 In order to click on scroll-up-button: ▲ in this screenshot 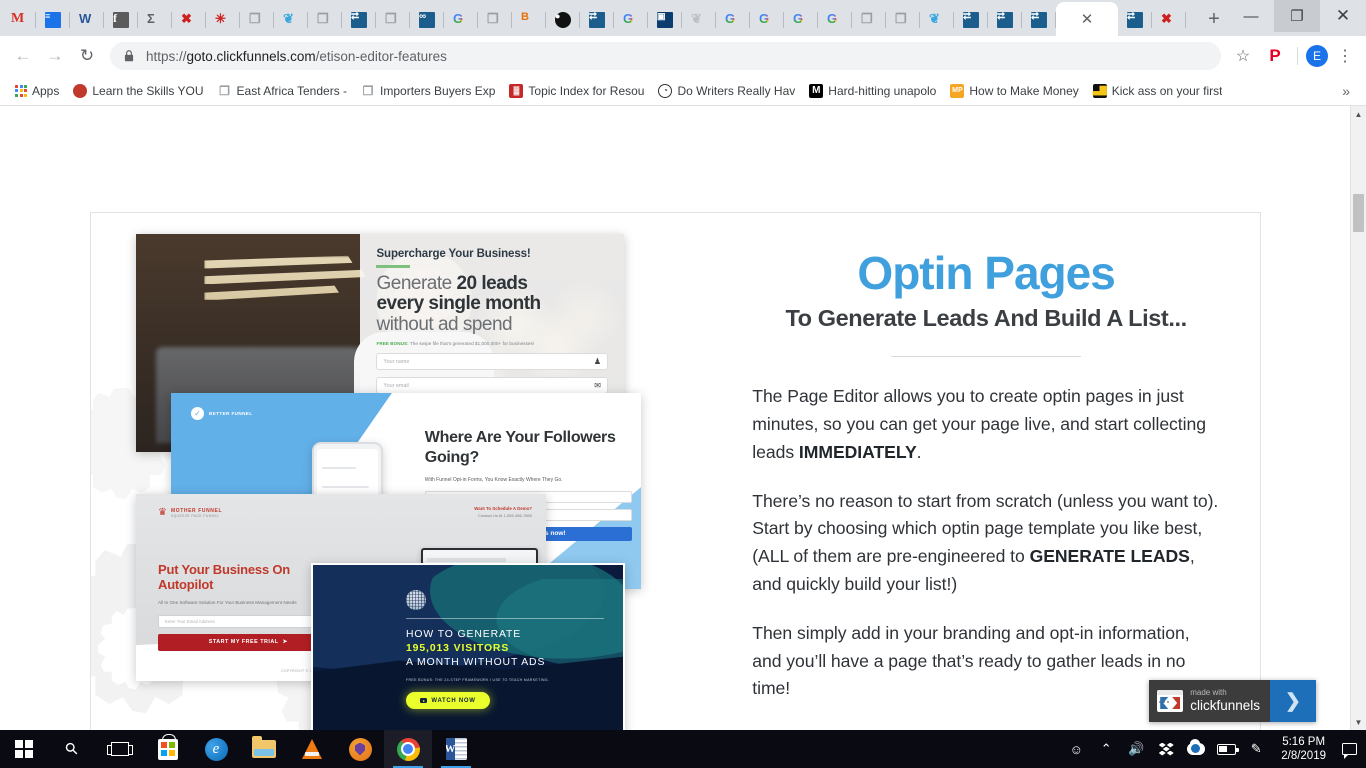, I will do `click(1358, 114)`.